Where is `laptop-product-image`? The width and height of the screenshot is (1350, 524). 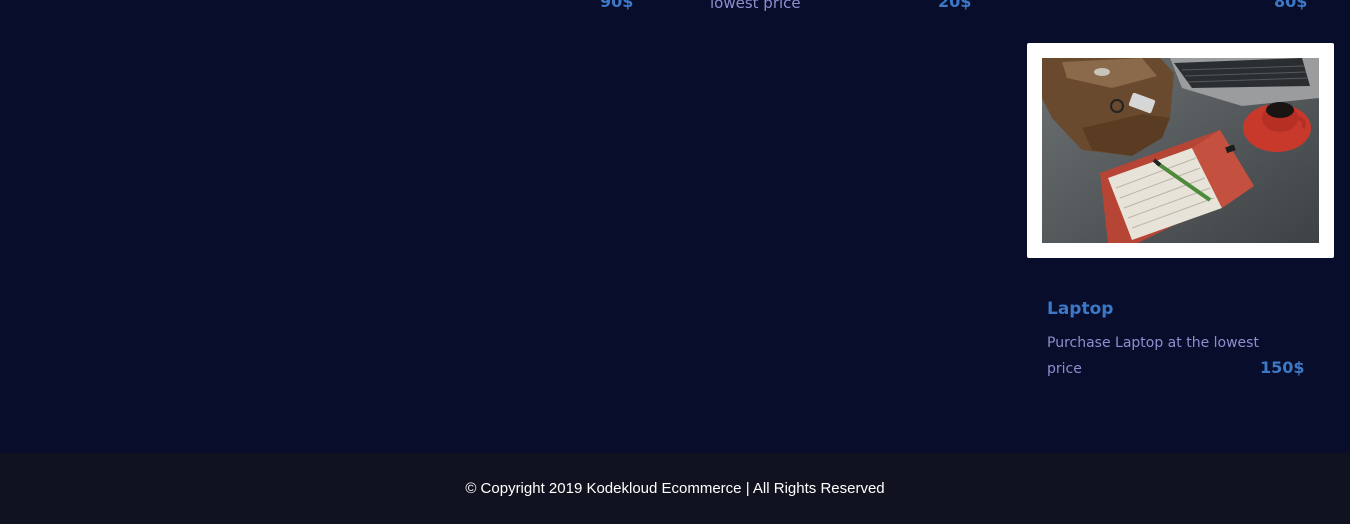
laptop-product-image is located at coordinates (1180, 150).